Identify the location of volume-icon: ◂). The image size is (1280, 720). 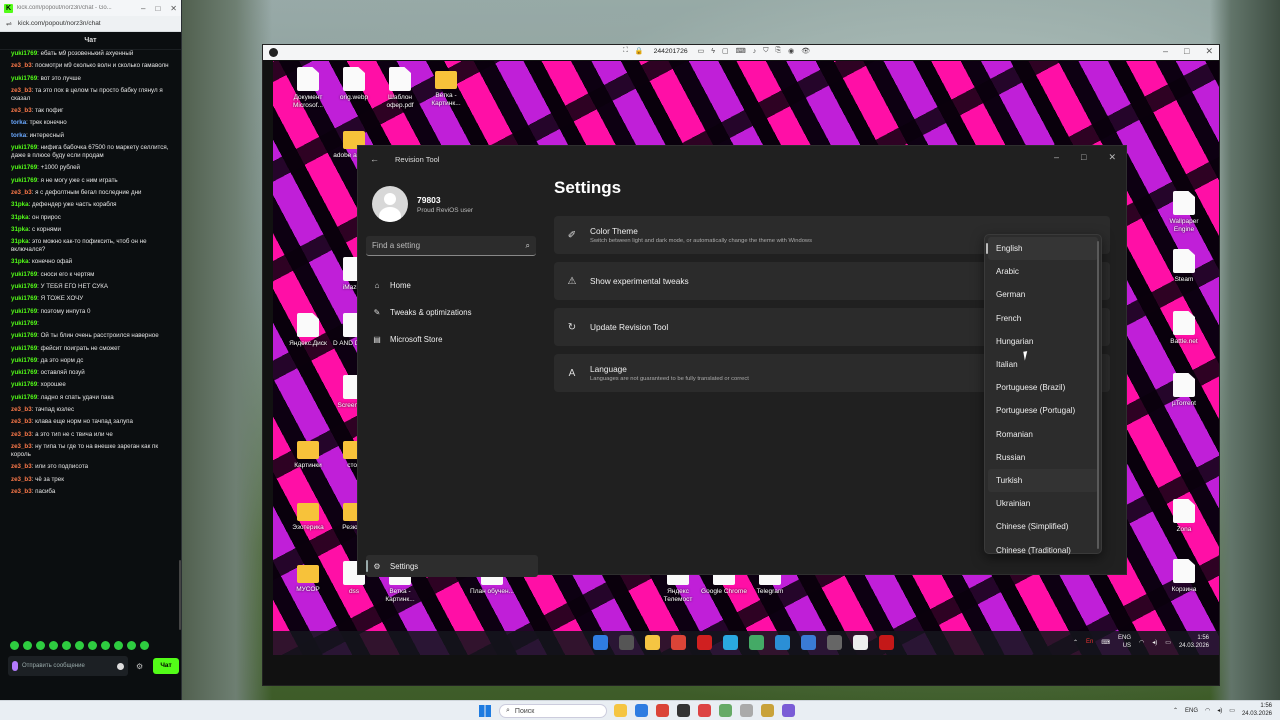
(1219, 710).